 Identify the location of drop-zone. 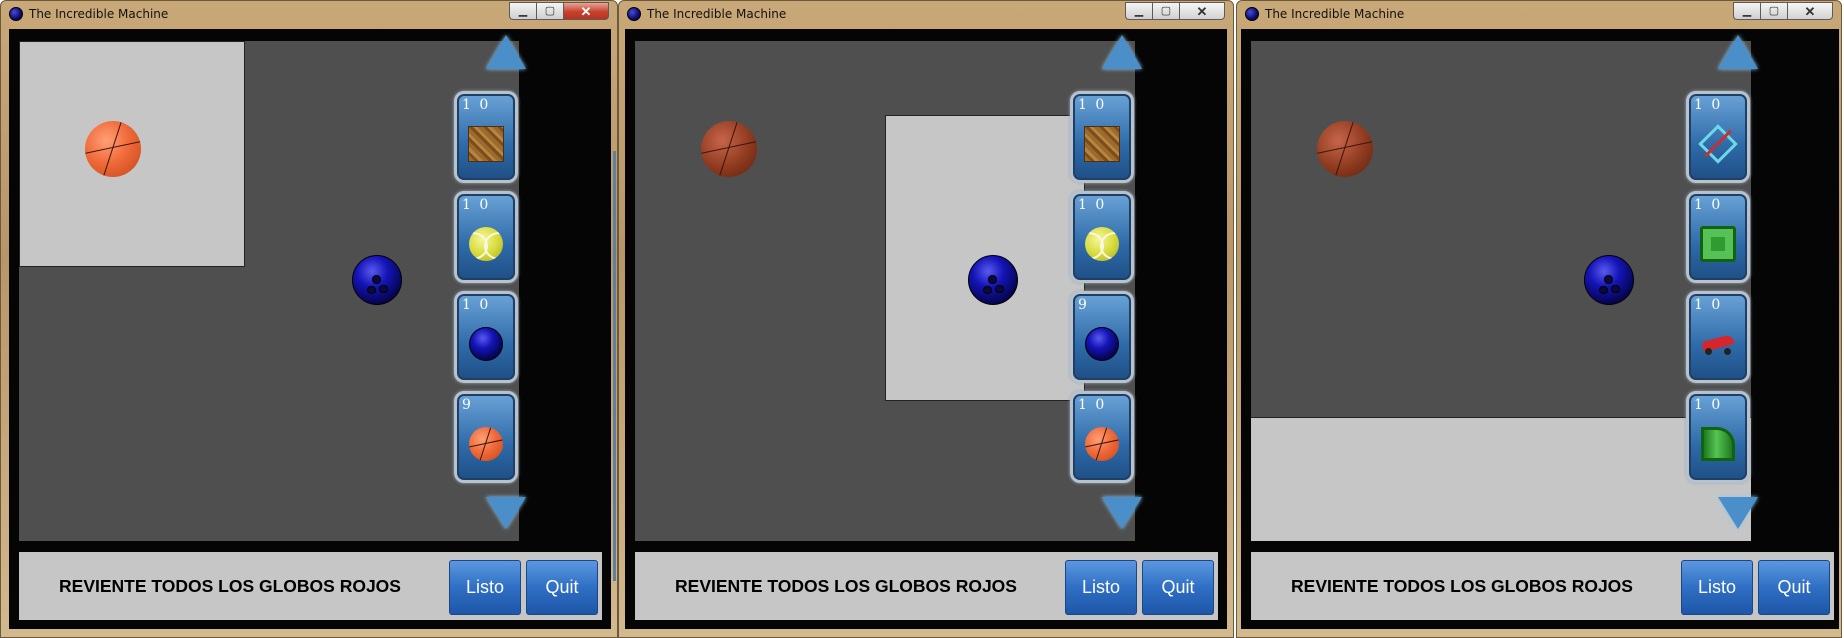
(1501, 479).